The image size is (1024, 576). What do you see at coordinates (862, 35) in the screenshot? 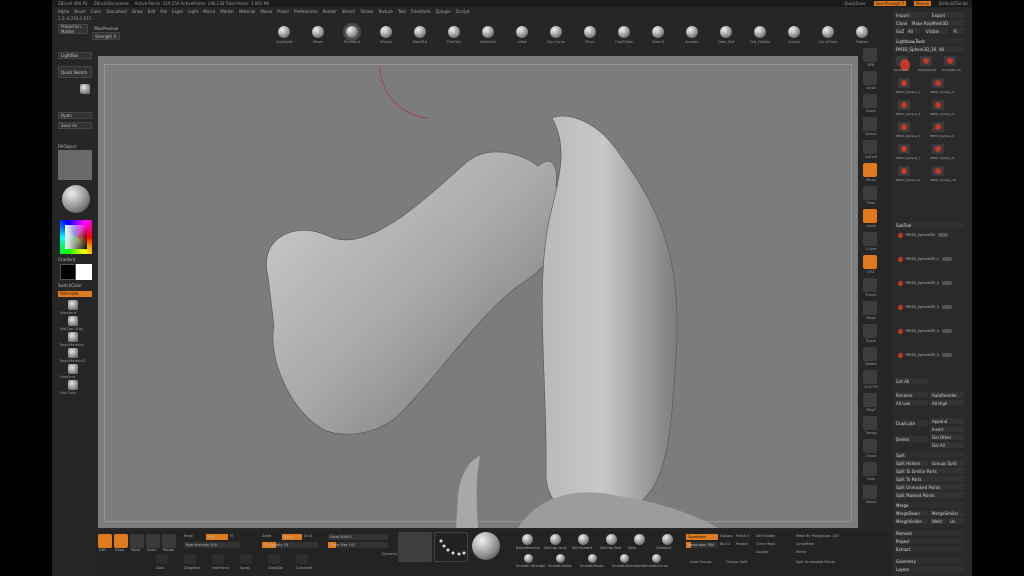
I see `brush-flatten: Flatten` at bounding box center [862, 35].